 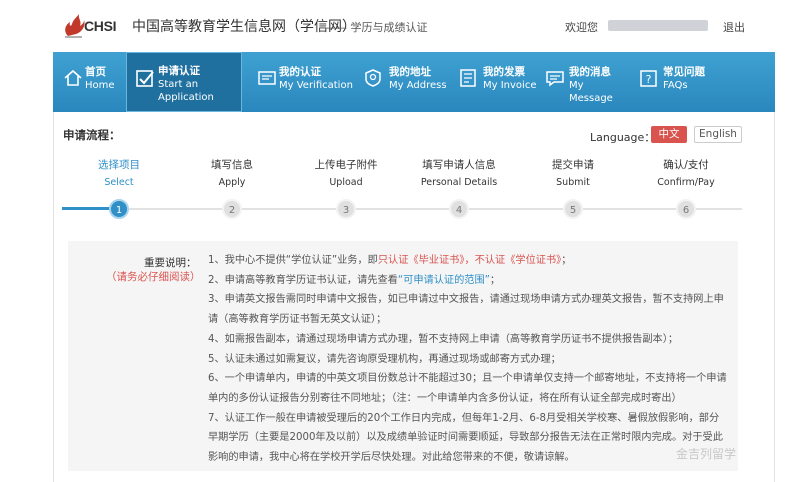 I want to click on notice-text: 2、申请高等教育学历证书认证，请先查看, so click(x=303, y=280).